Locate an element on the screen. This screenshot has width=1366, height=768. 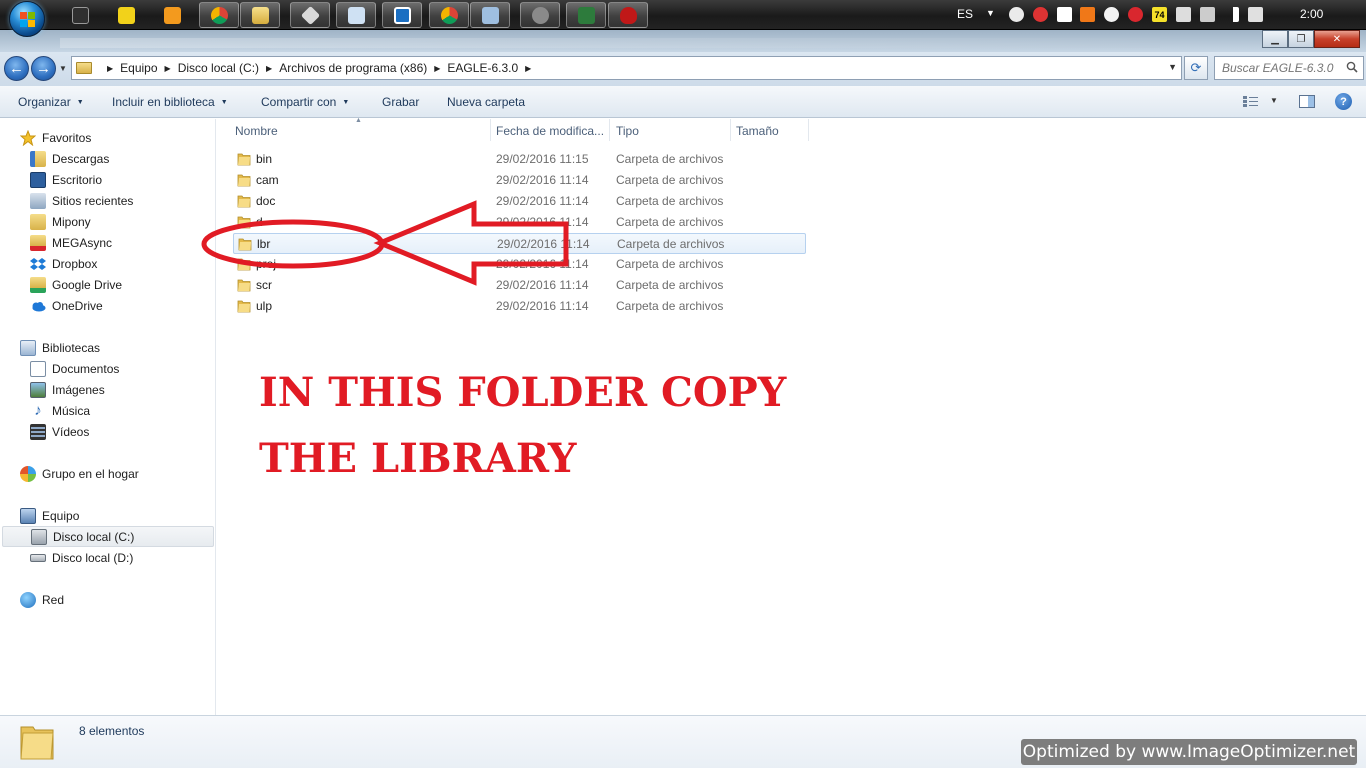
organize-button: Organizar ▼ is located at coordinates (51, 102).